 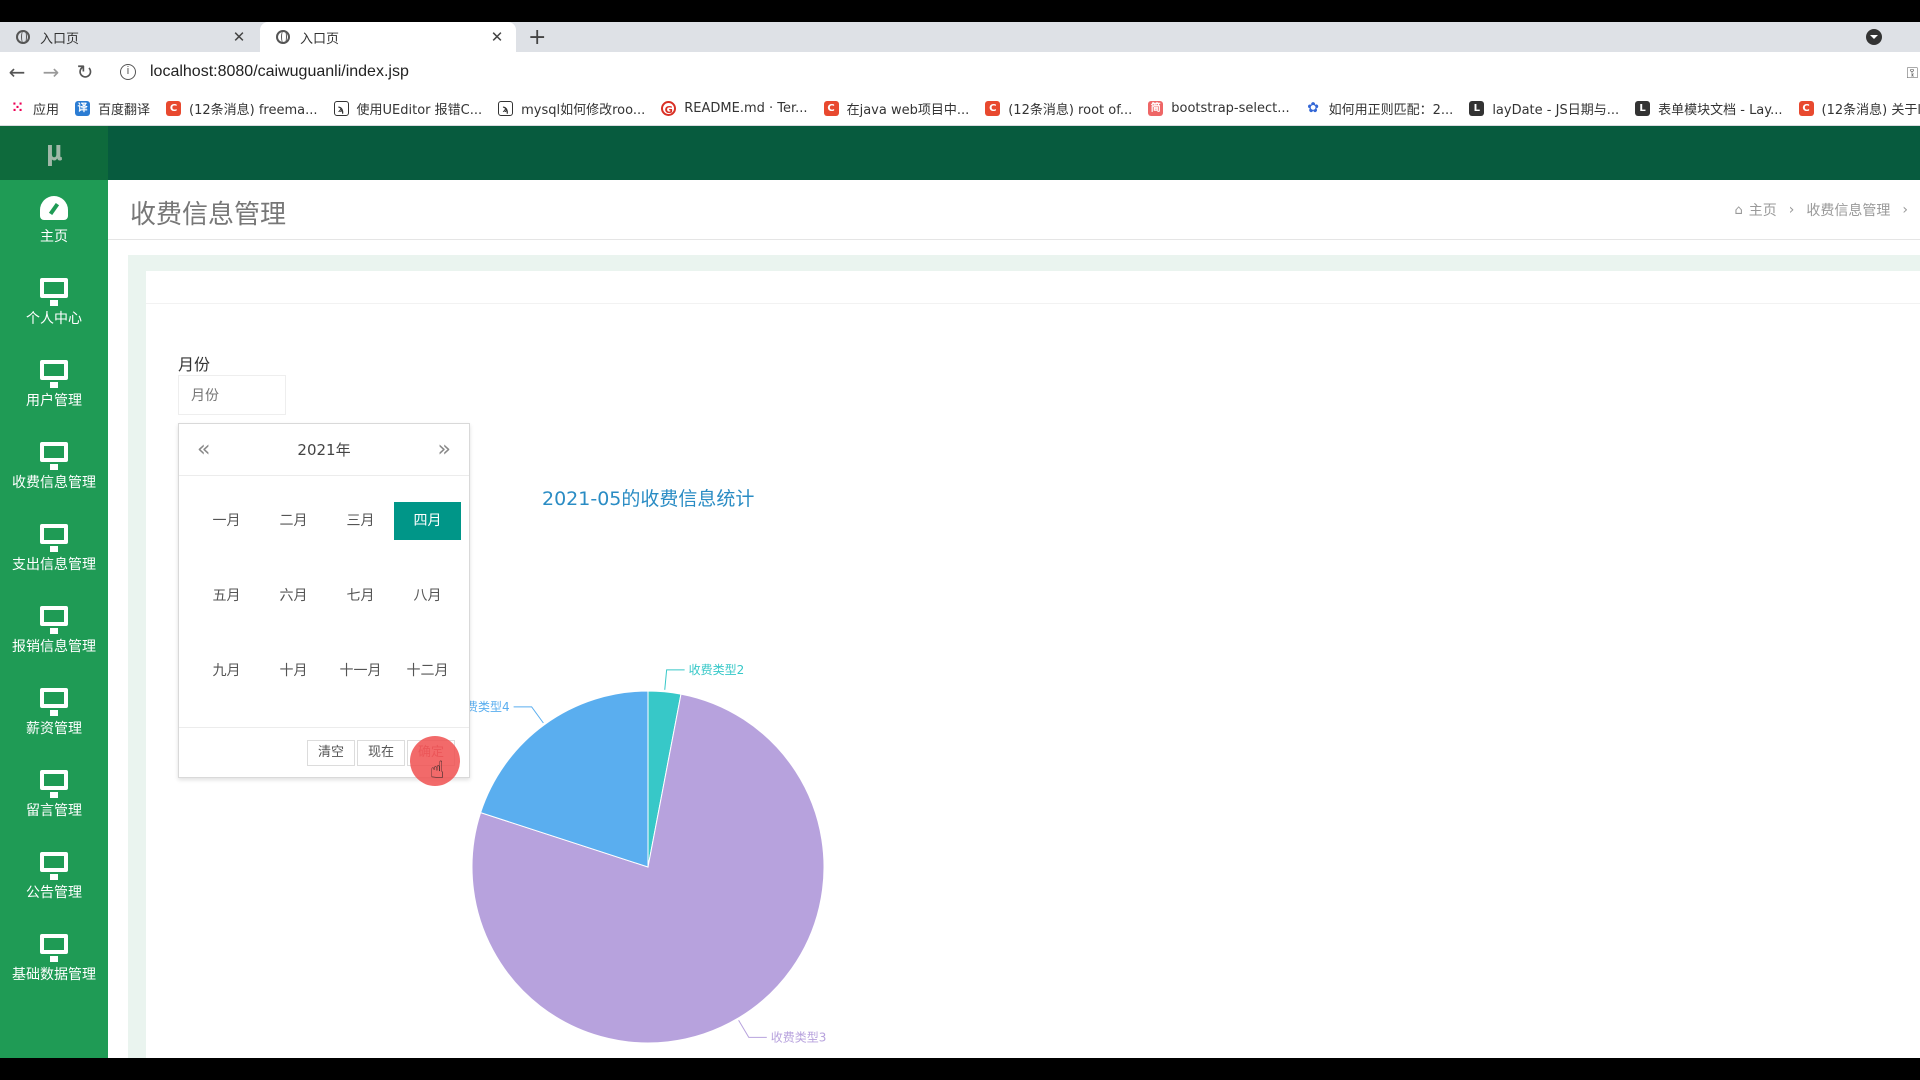 What do you see at coordinates (17, 72) in the screenshot?
I see `back-icon: ←` at bounding box center [17, 72].